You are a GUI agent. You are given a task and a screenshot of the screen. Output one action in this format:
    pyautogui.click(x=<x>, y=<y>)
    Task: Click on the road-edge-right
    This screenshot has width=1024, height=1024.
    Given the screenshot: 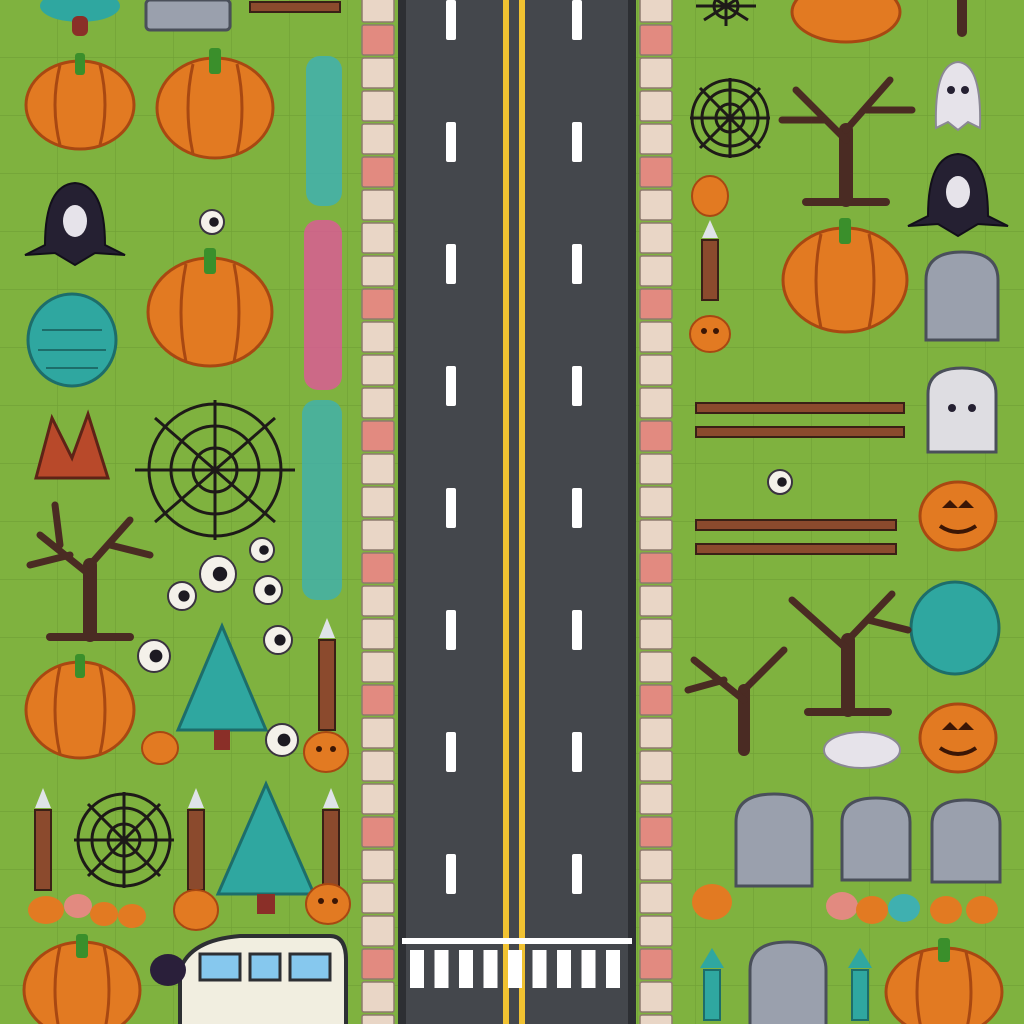 What is the action you would take?
    pyautogui.click(x=632, y=512)
    